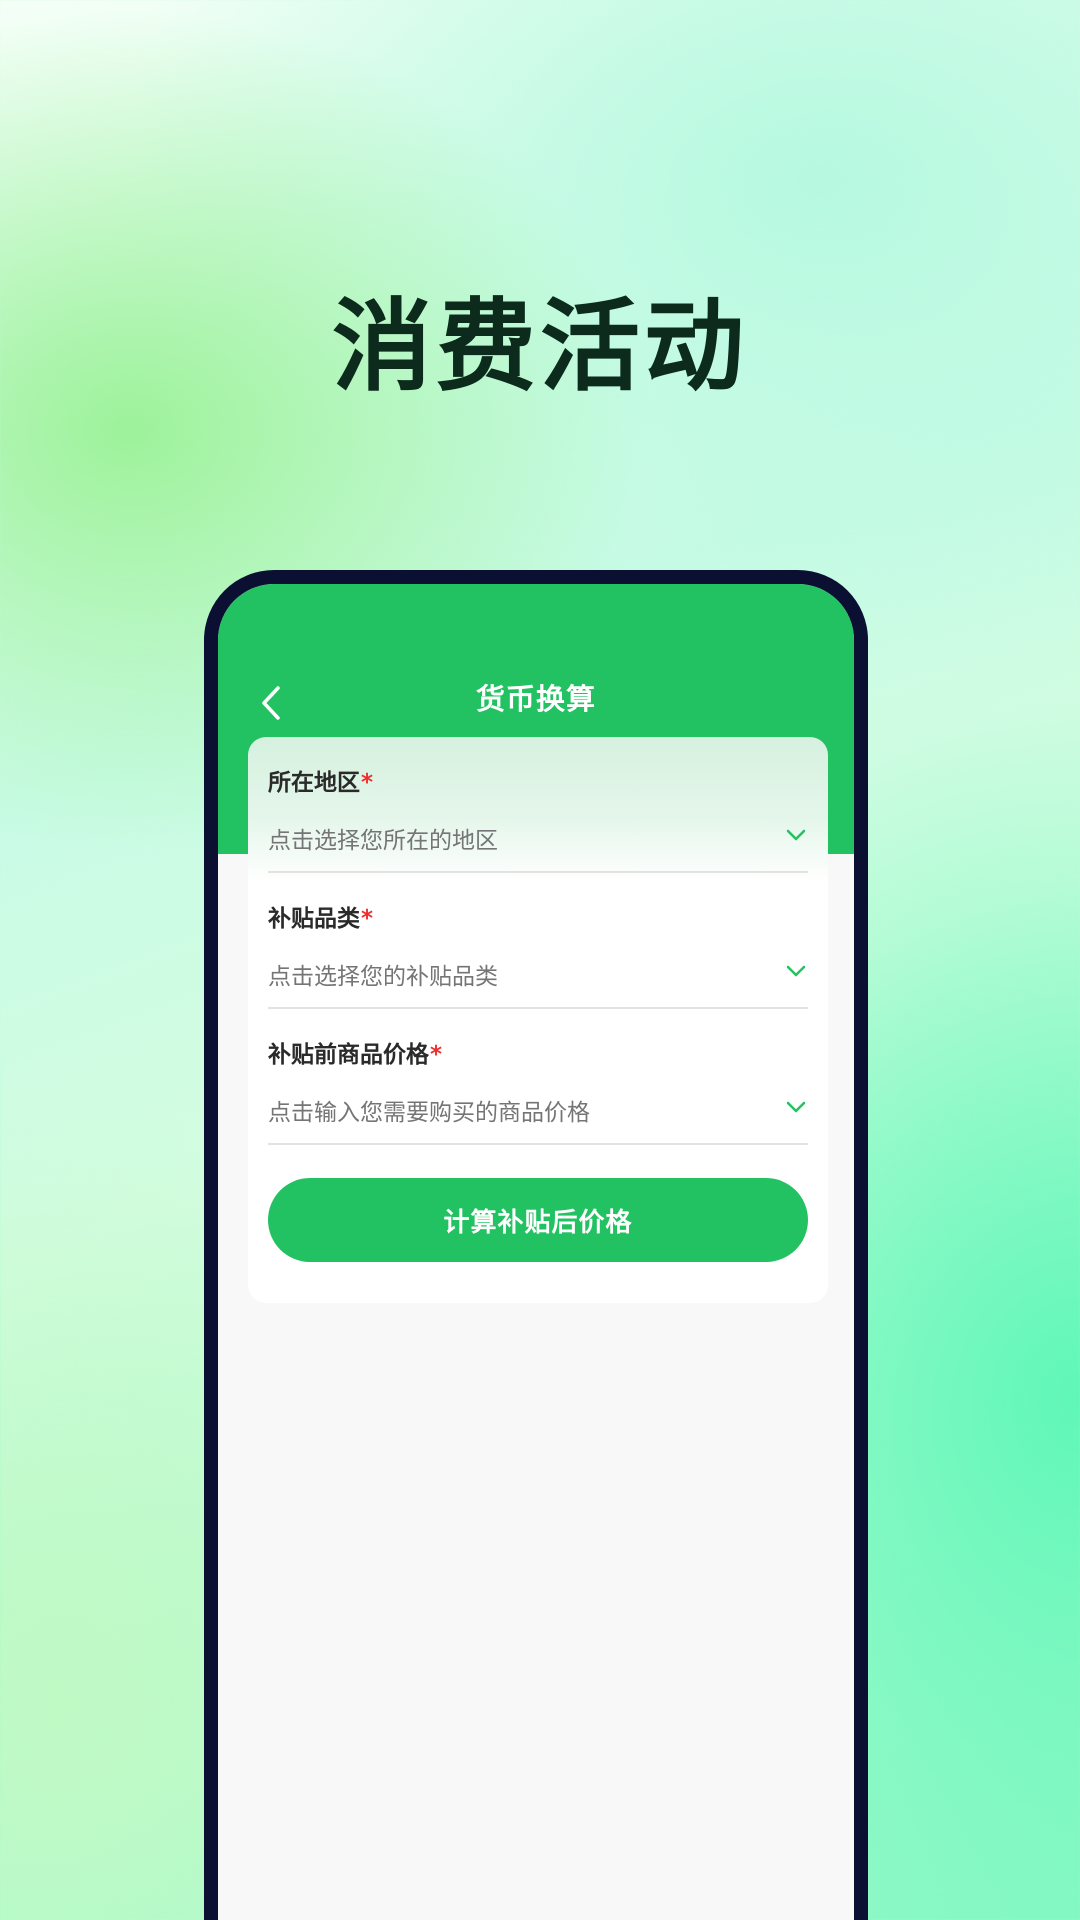 The width and height of the screenshot is (1080, 1920). I want to click on calculate-button: 计算补贴后价格, so click(538, 1220).